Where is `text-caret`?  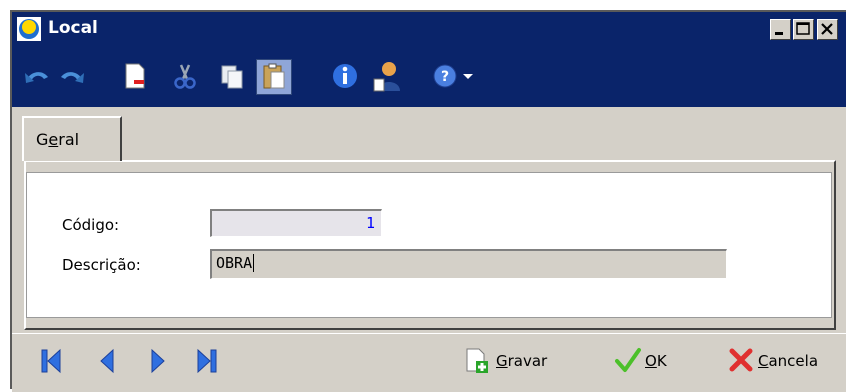
text-caret is located at coordinates (254, 263).